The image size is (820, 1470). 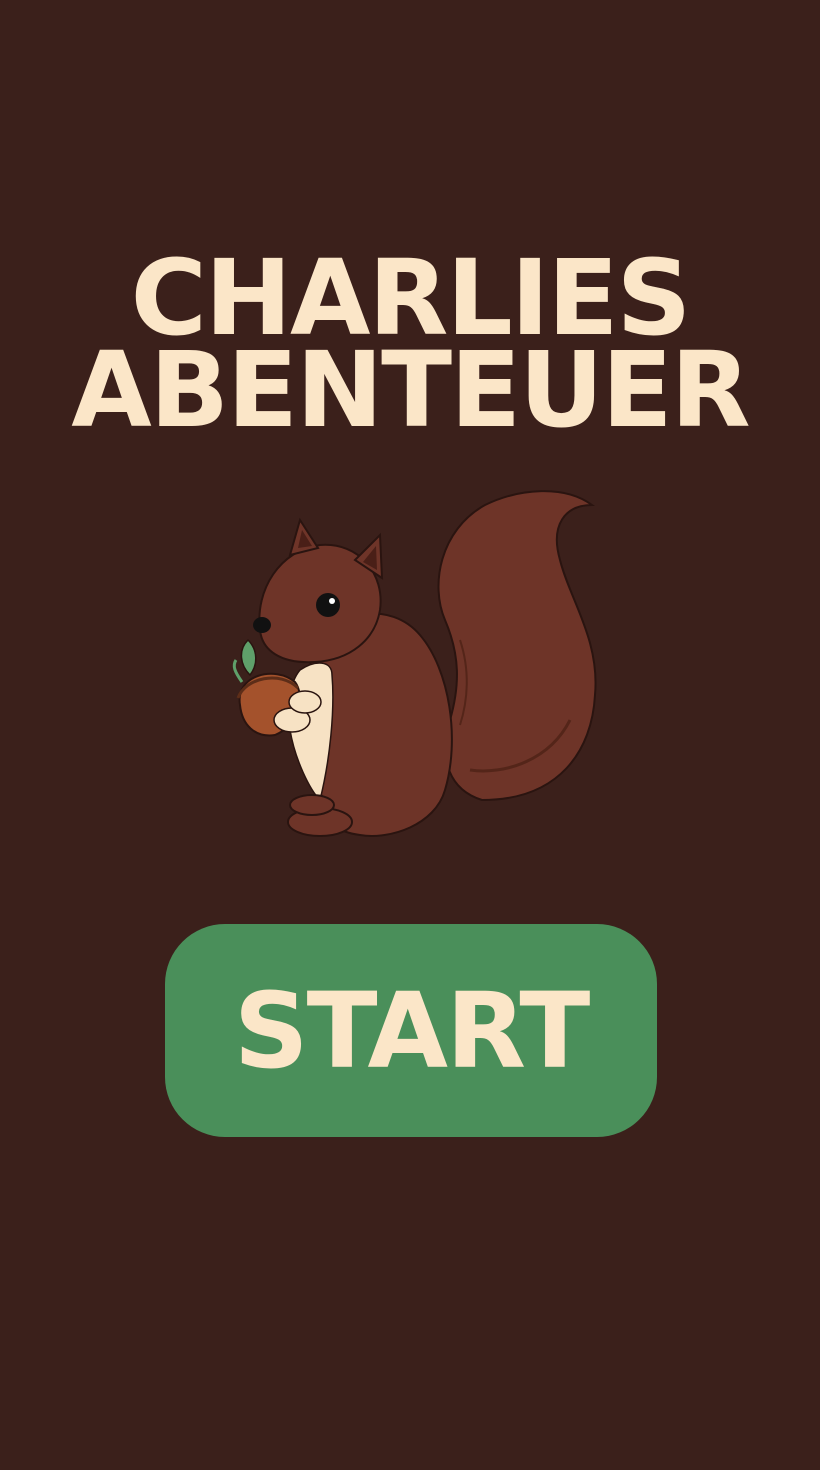 I want to click on squirrel-nose, so click(x=262, y=625).